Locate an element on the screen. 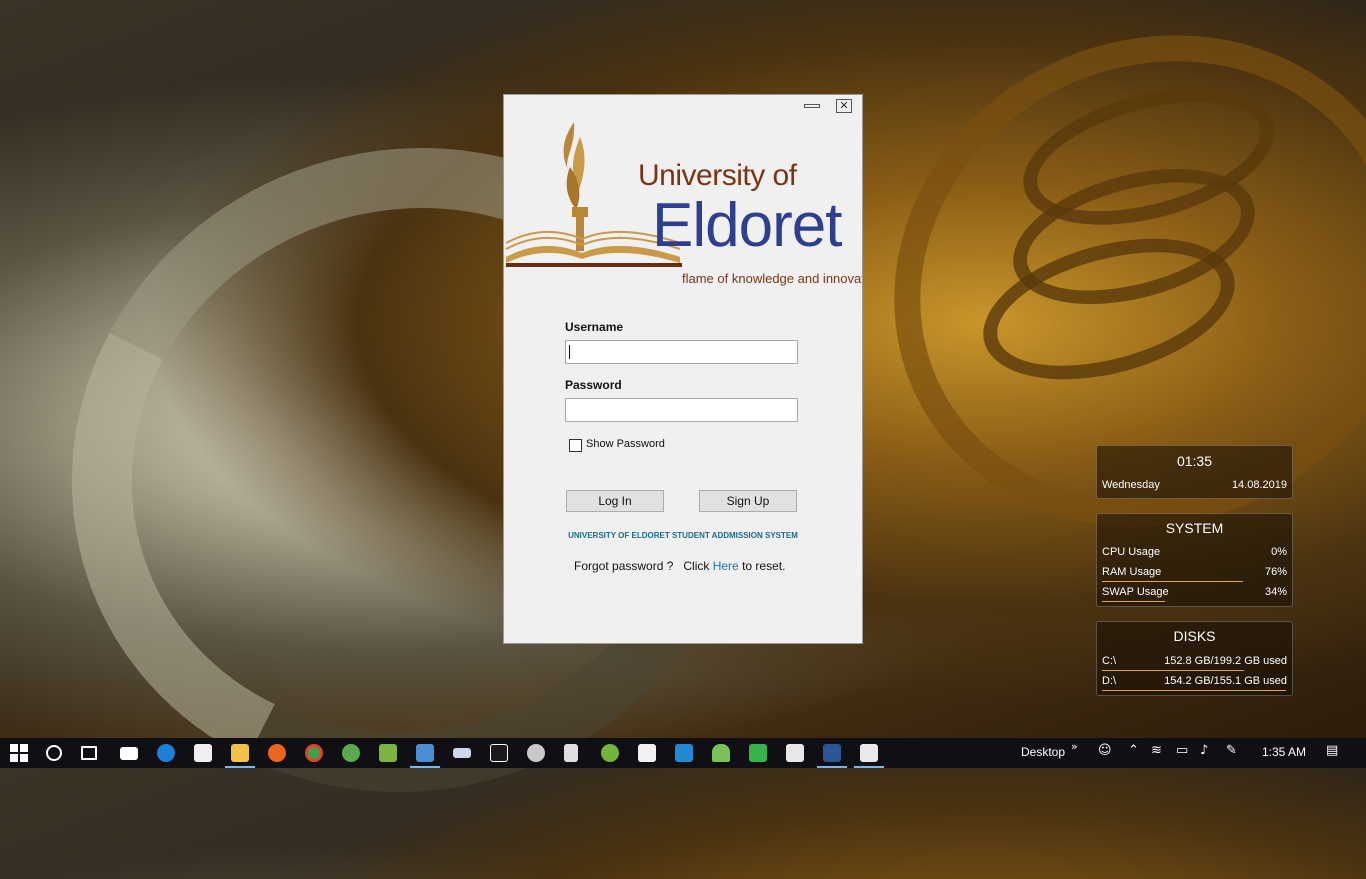 This screenshot has width=1366, height=879. swap-usage-row: SWAP Usage 34% is located at coordinates (1194, 594).